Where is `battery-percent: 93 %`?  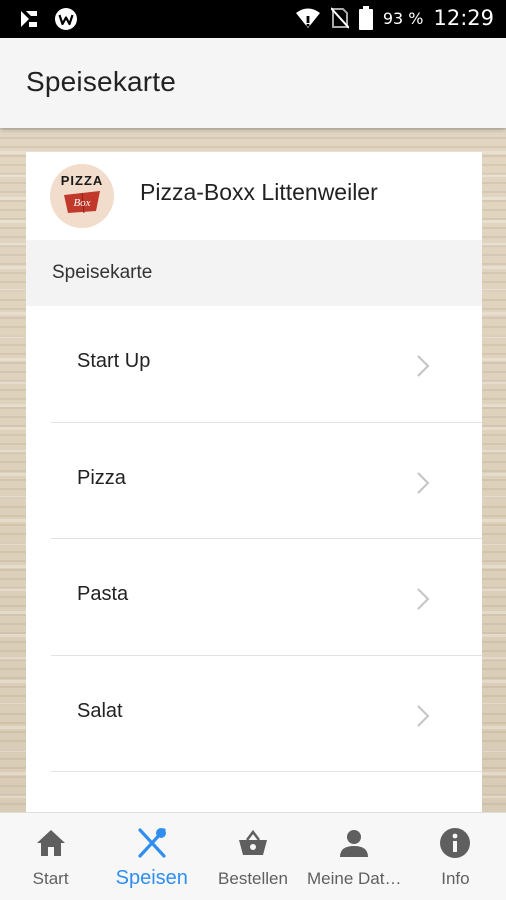 battery-percent: 93 % is located at coordinates (403, 18).